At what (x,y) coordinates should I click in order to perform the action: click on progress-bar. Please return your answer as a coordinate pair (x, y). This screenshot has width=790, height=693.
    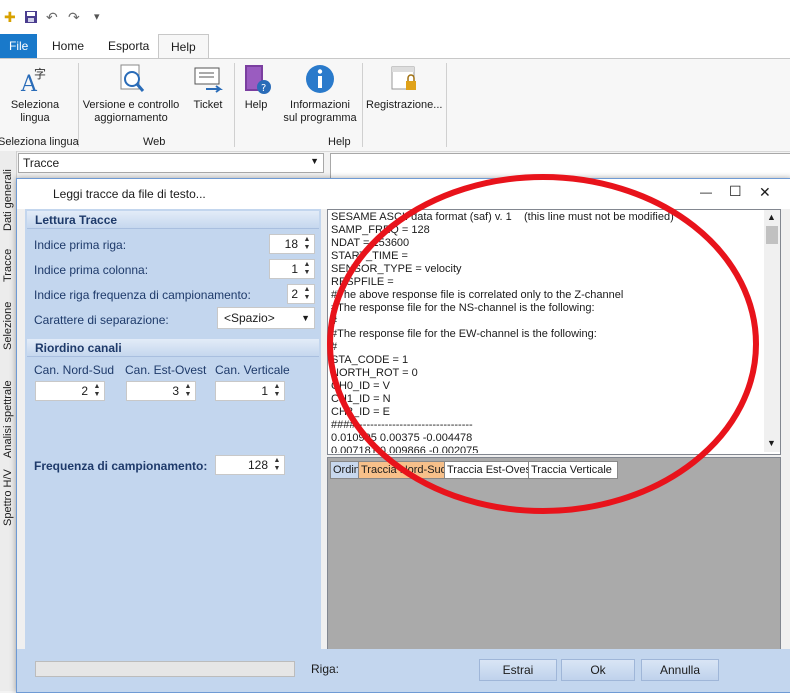
    Looking at the image, I should click on (165, 669).